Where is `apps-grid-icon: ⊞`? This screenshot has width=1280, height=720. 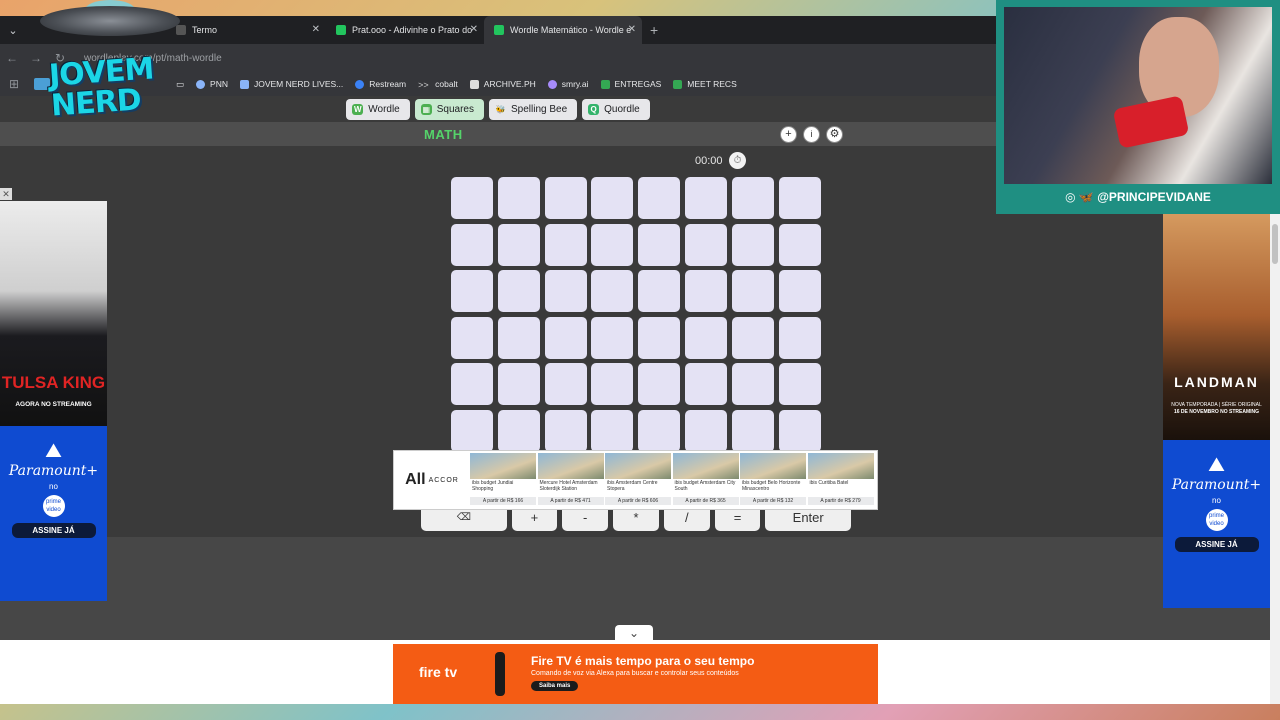
apps-grid-icon: ⊞ is located at coordinates (14, 84).